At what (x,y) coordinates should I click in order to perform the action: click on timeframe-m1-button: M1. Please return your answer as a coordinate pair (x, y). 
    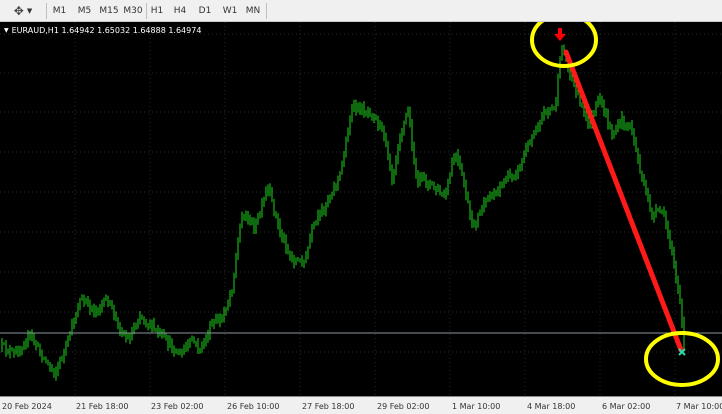
    Looking at the image, I should click on (59, 11).